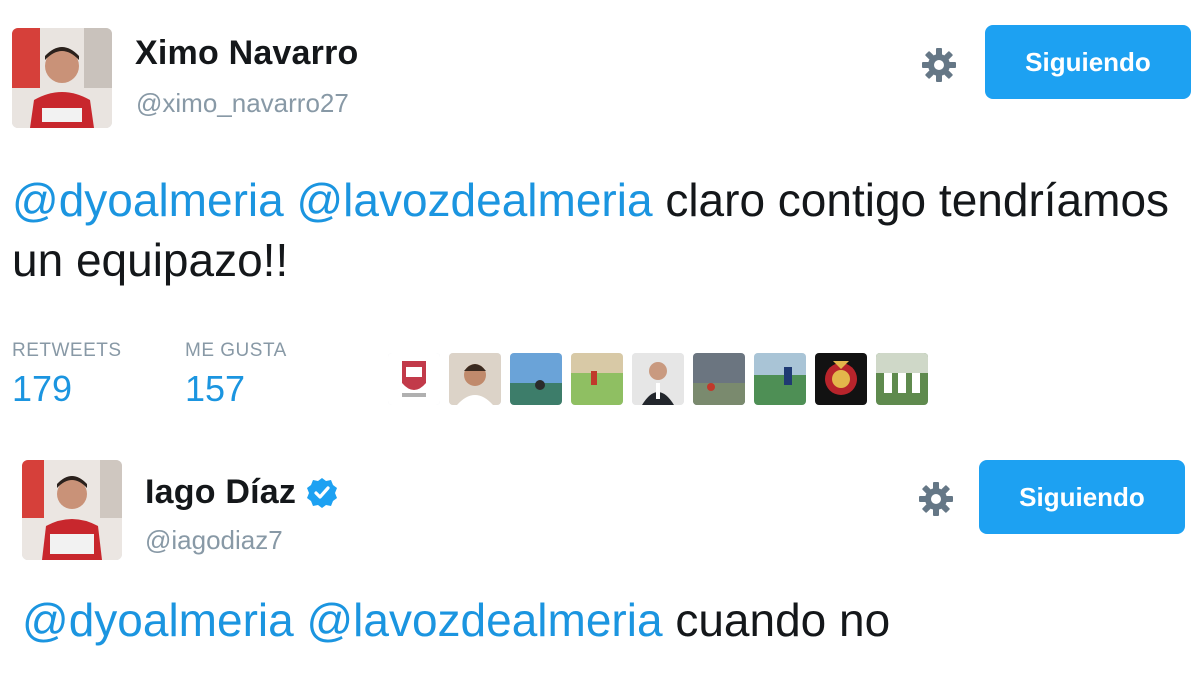 The image size is (1200, 675). I want to click on user-name: Iago Díaz, so click(220, 492).